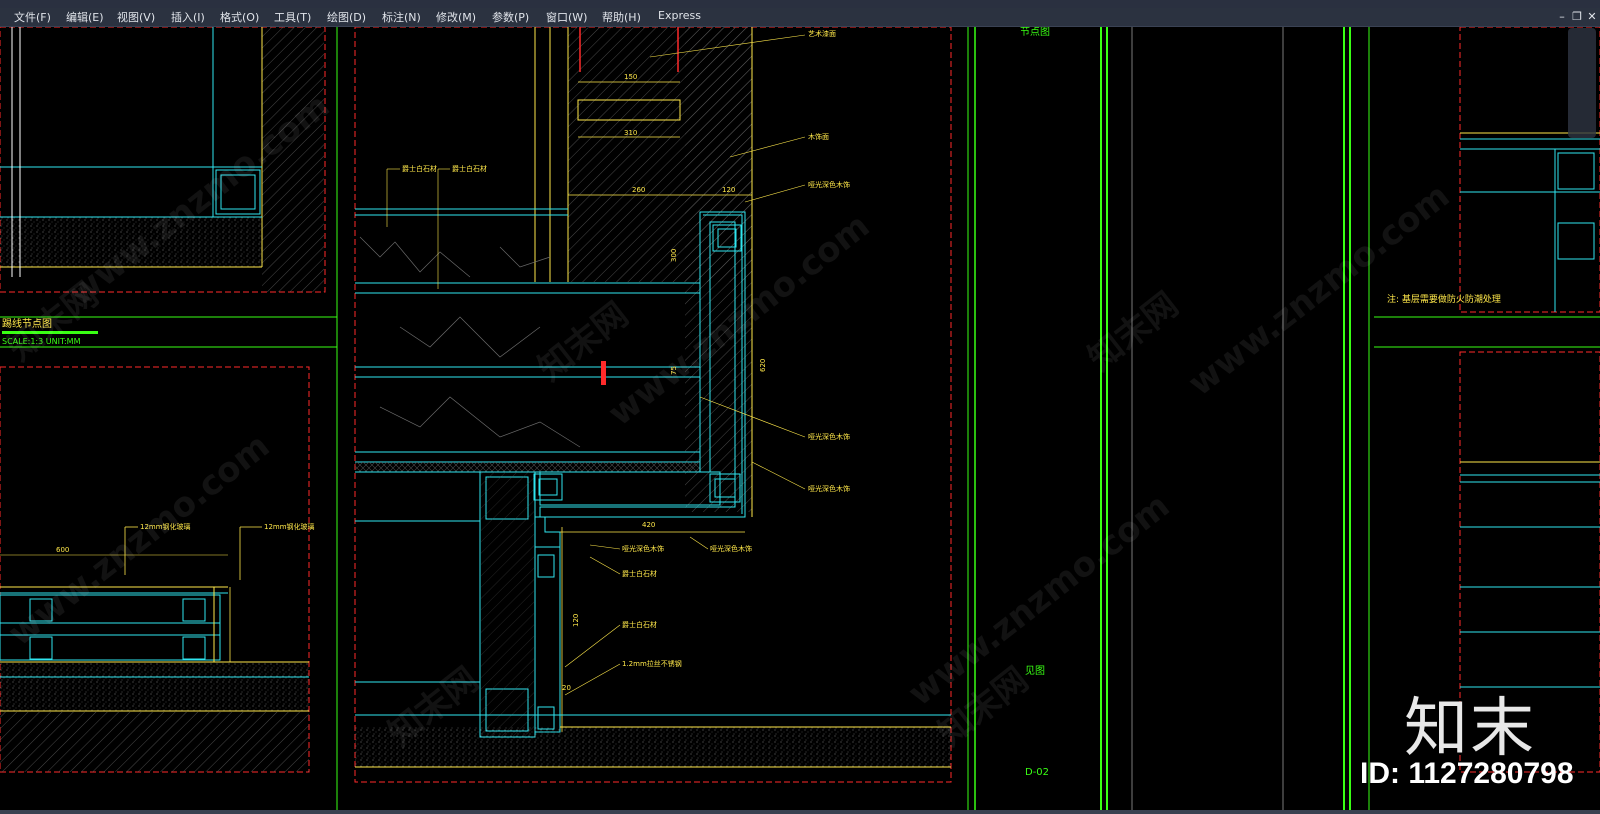  I want to click on dim-120b: 120, so click(576, 620).